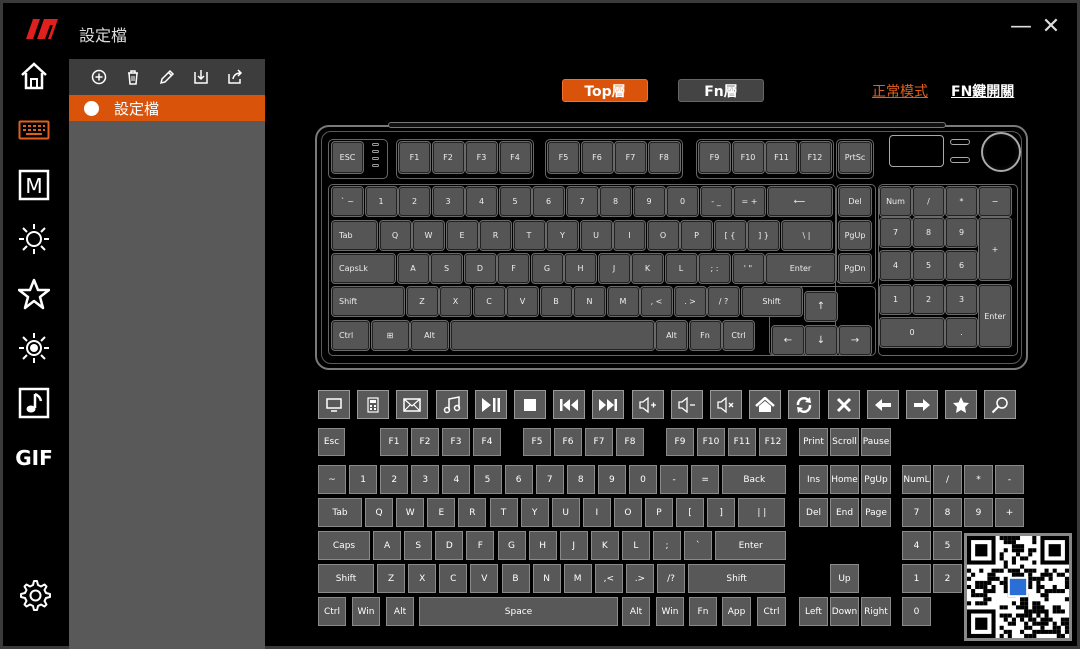 Image resolution: width=1080 pixels, height=649 pixels. What do you see at coordinates (762, 512) in the screenshot?
I see `picker-key-sym: | |` at bounding box center [762, 512].